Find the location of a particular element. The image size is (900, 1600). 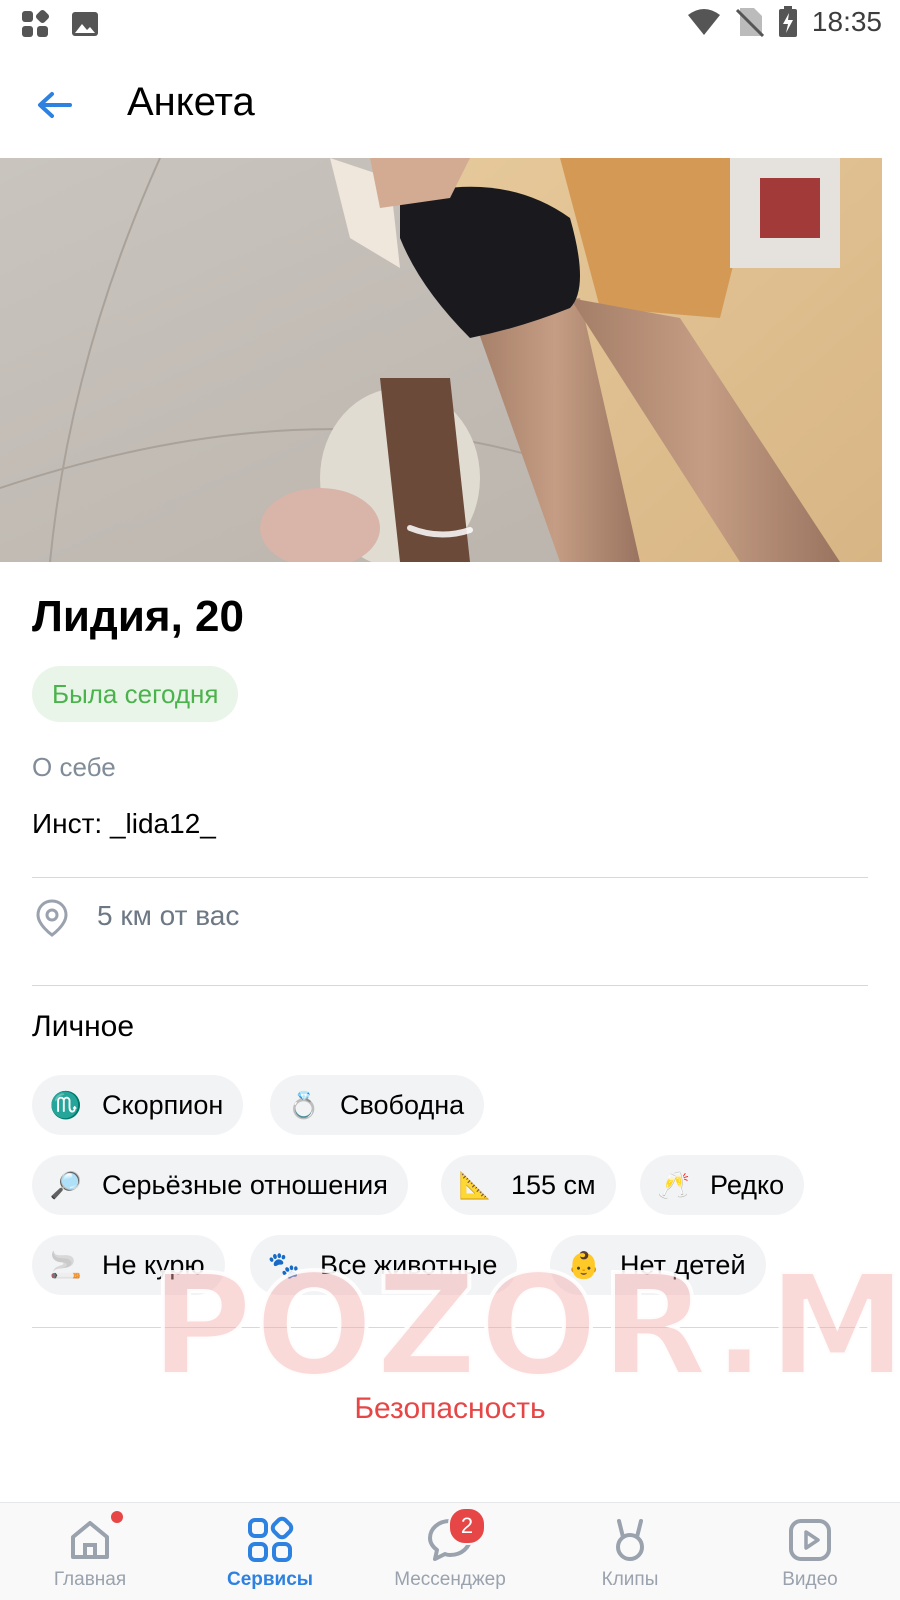

tab-home: Главная is located at coordinates (90, 1551).